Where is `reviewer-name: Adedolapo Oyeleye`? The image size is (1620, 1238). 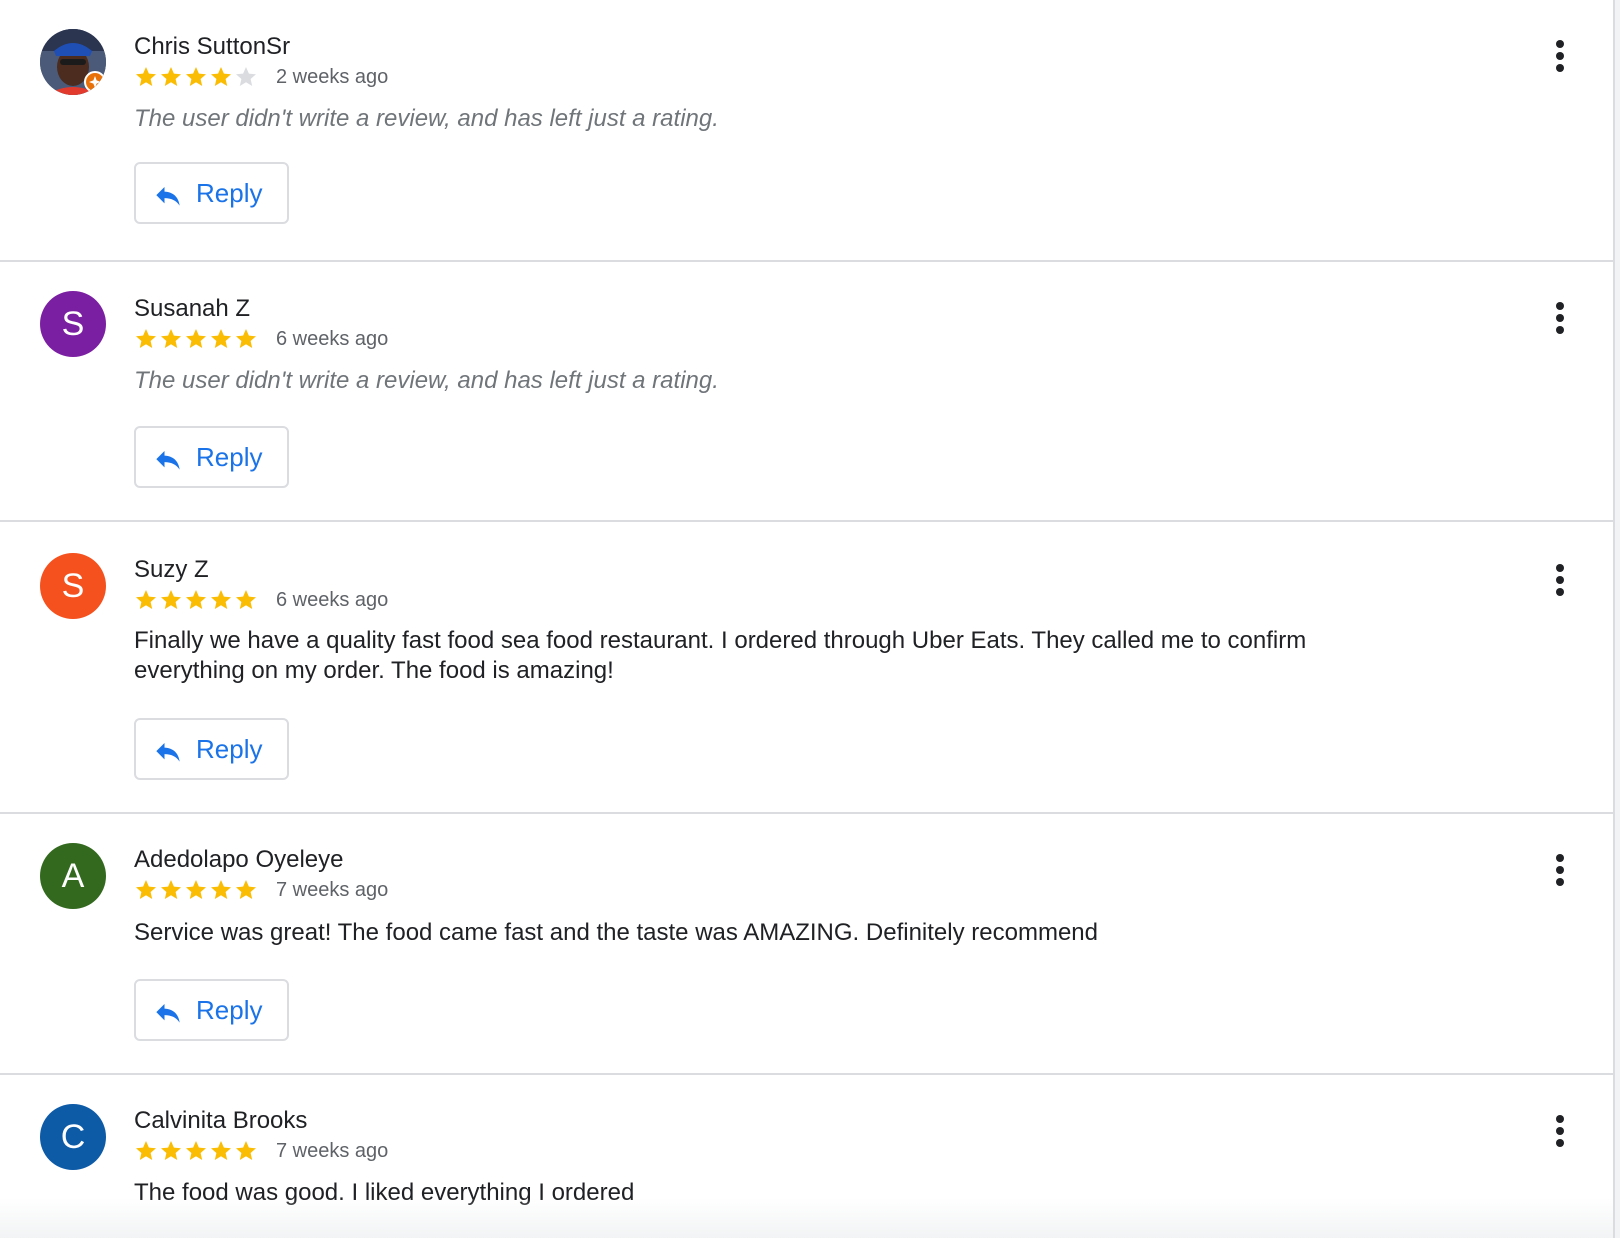 reviewer-name: Adedolapo Oyeleye is located at coordinates (238, 860).